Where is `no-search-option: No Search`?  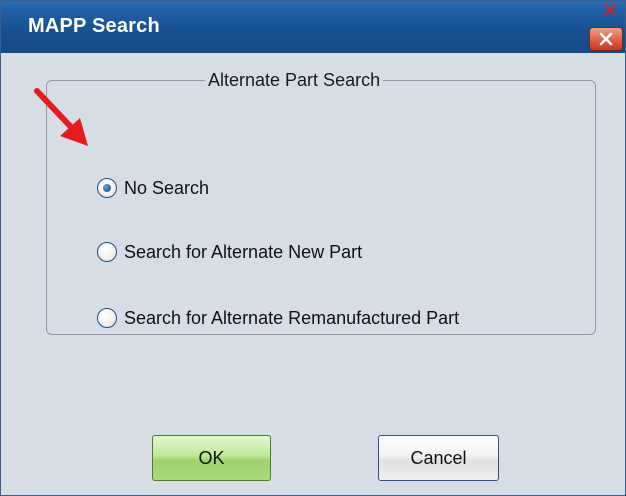
no-search-option: No Search is located at coordinates (153, 188).